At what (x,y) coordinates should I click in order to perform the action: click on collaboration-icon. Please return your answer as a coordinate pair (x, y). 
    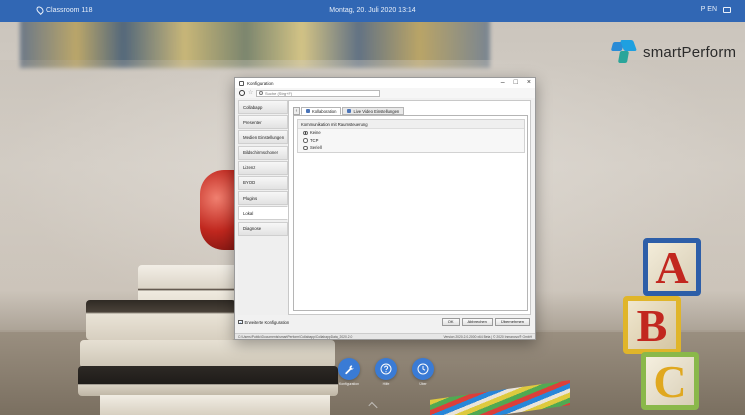
    Looking at the image, I should click on (308, 111).